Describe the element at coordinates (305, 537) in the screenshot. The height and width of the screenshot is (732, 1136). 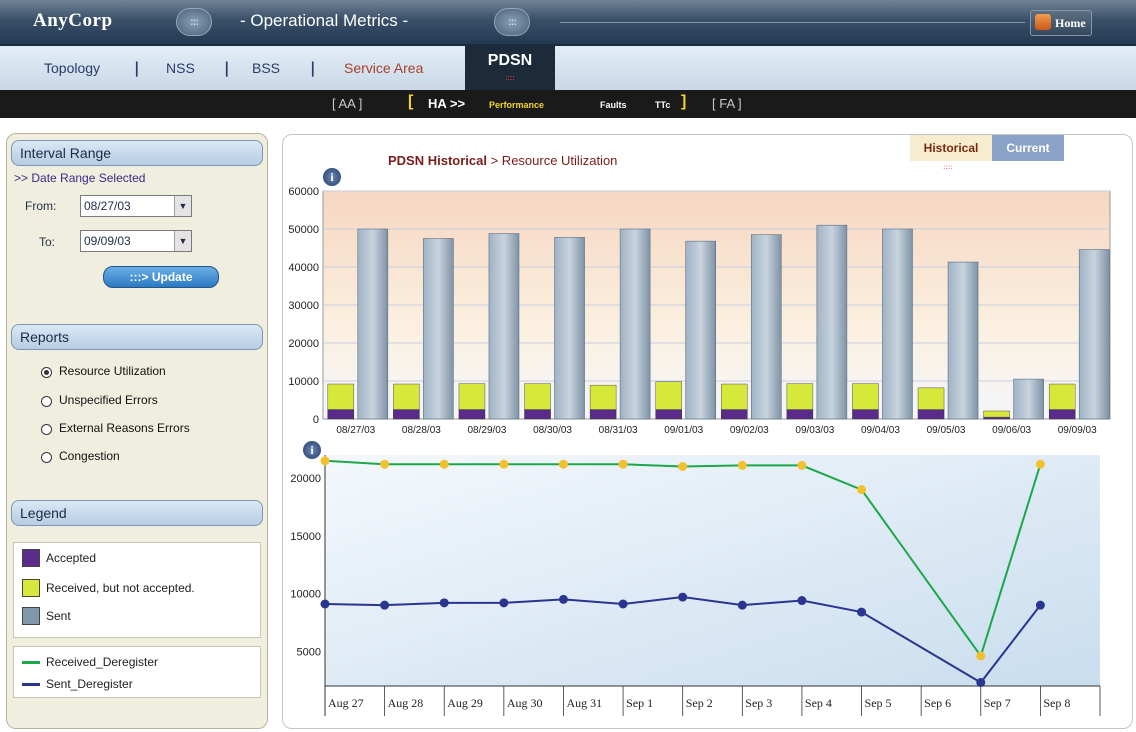
I see `y-tick-label: 15000` at that location.